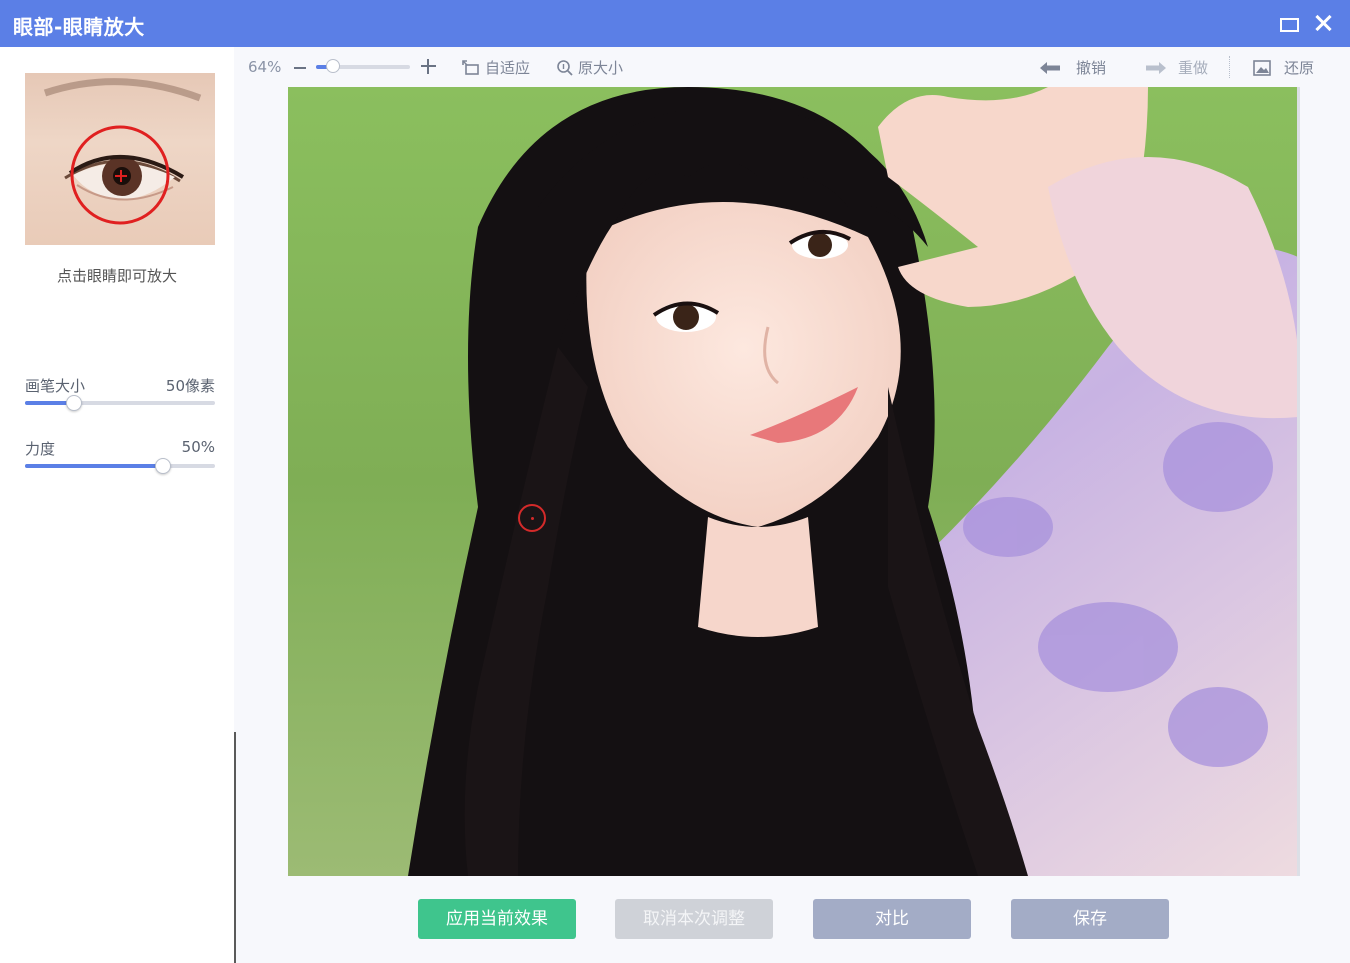 The height and width of the screenshot is (963, 1350). I want to click on fit-icon, so click(470, 67).